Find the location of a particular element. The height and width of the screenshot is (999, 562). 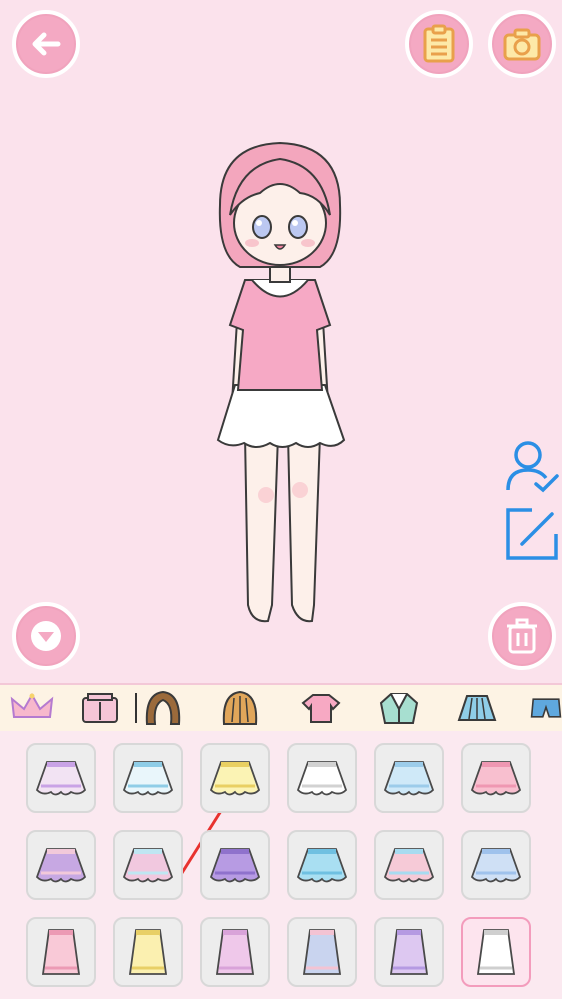

hair-light-icon is located at coordinates (240, 707).